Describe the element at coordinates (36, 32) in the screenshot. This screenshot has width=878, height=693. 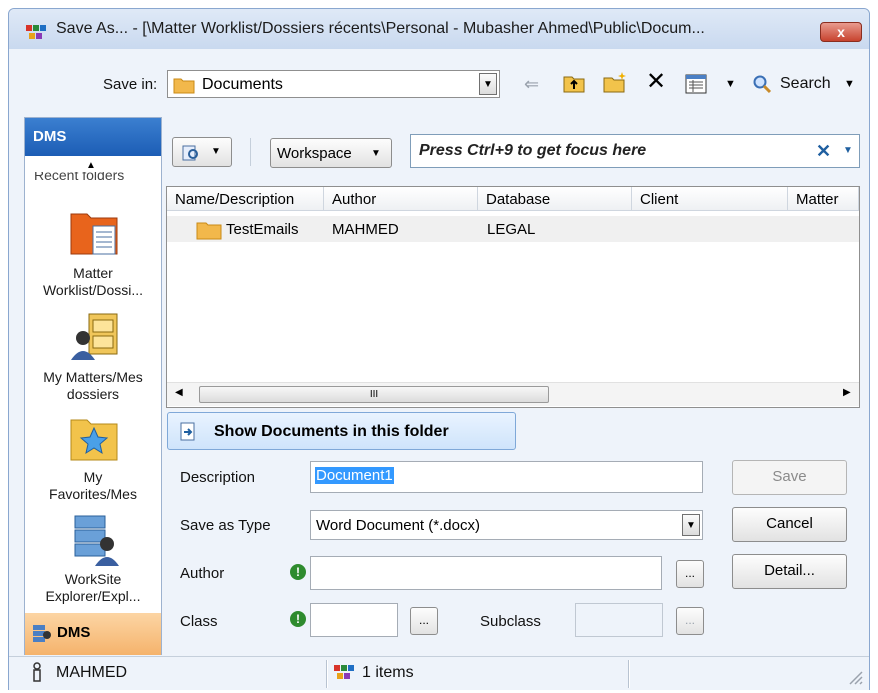
I see `app-icon` at that location.